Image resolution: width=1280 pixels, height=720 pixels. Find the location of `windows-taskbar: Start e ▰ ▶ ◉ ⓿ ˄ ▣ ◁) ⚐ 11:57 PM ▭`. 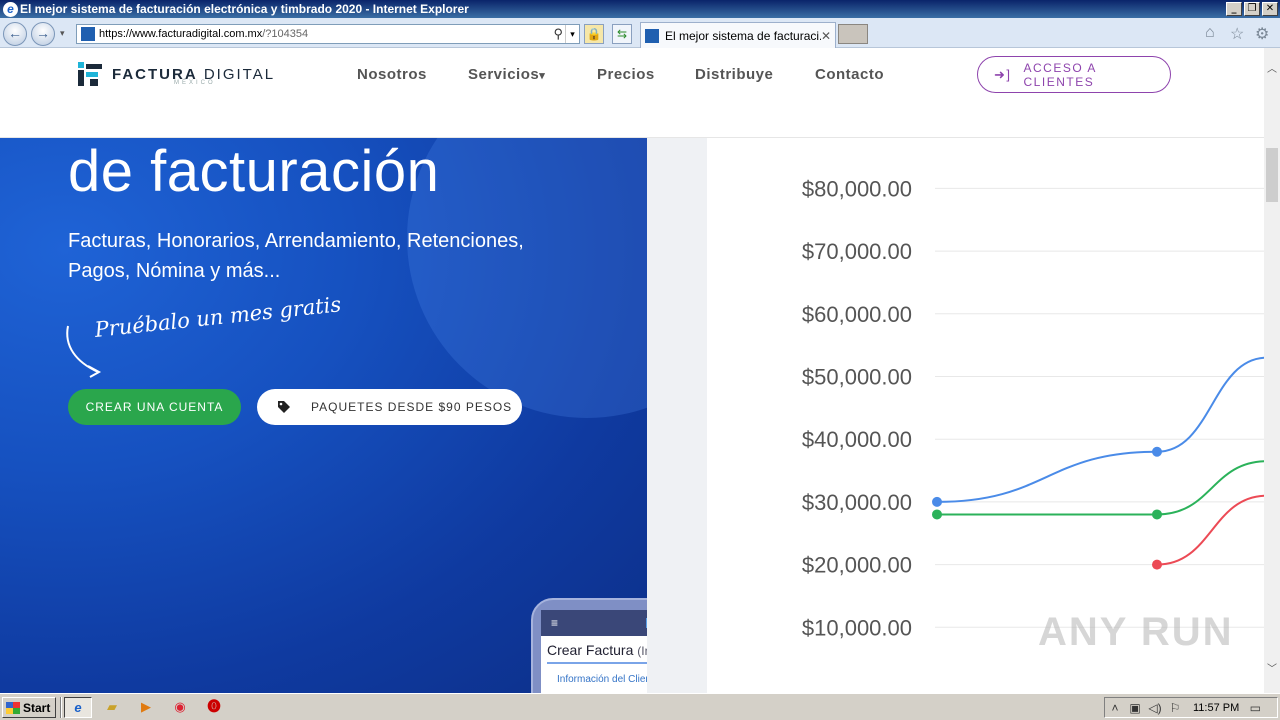

windows-taskbar: Start e ▰ ▶ ◉ ⓿ ˄ ▣ ◁) ⚐ 11:57 PM ▭ is located at coordinates (640, 706).